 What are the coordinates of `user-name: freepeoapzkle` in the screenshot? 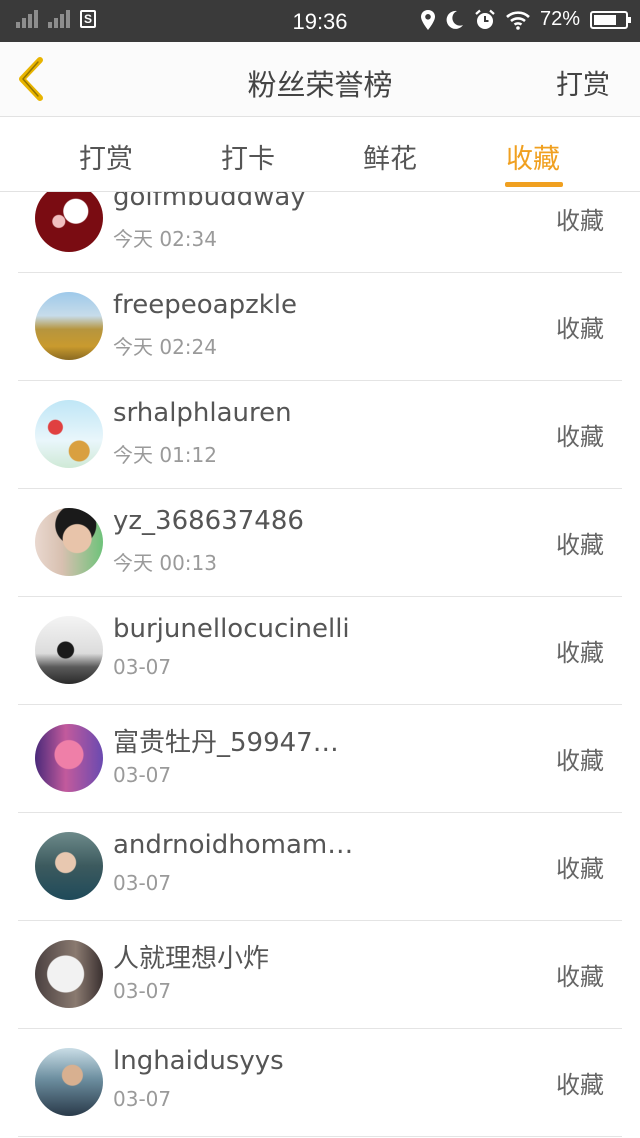 It's located at (205, 305).